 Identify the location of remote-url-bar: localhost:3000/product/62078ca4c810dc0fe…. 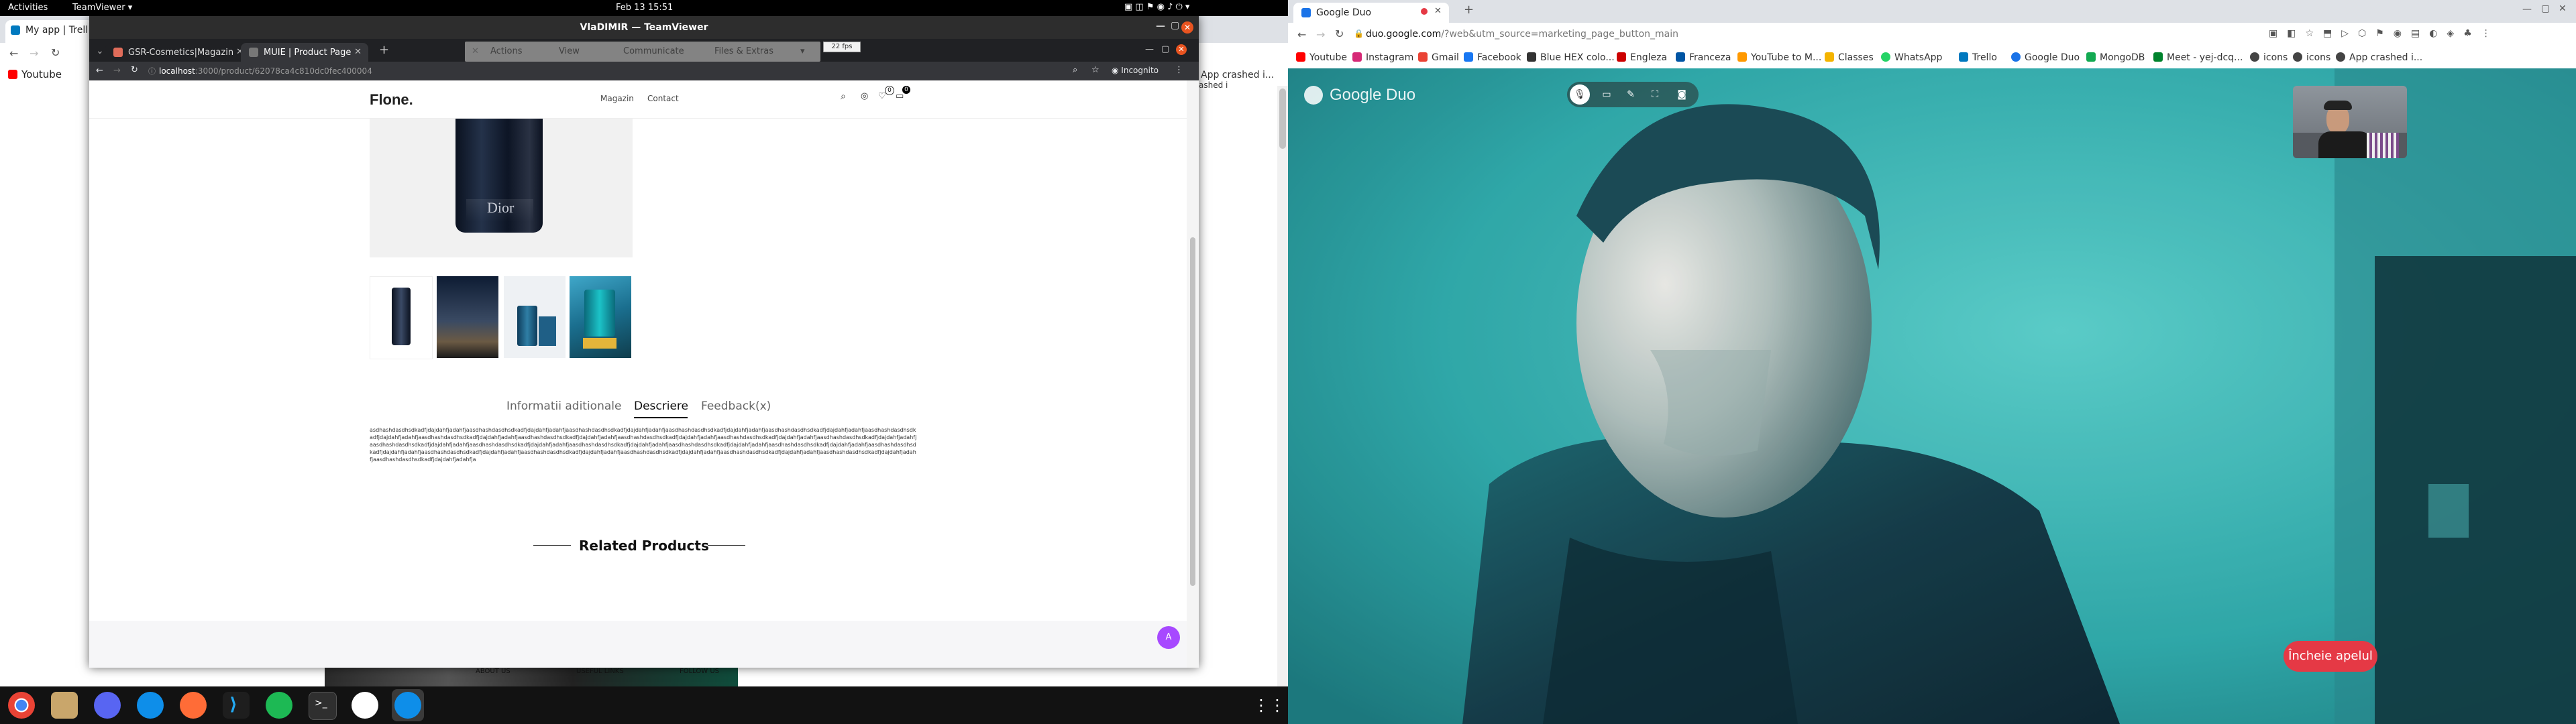
(265, 71).